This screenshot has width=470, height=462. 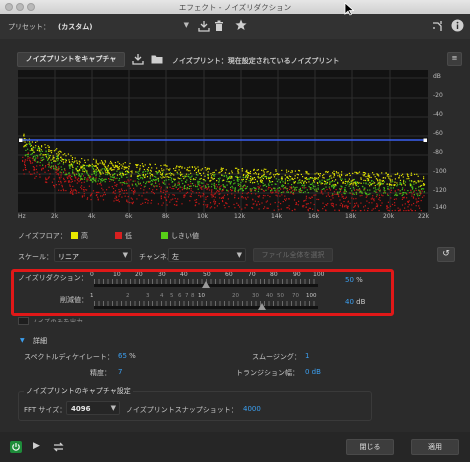 I want to click on smoothing-value: 1, so click(x=307, y=356).